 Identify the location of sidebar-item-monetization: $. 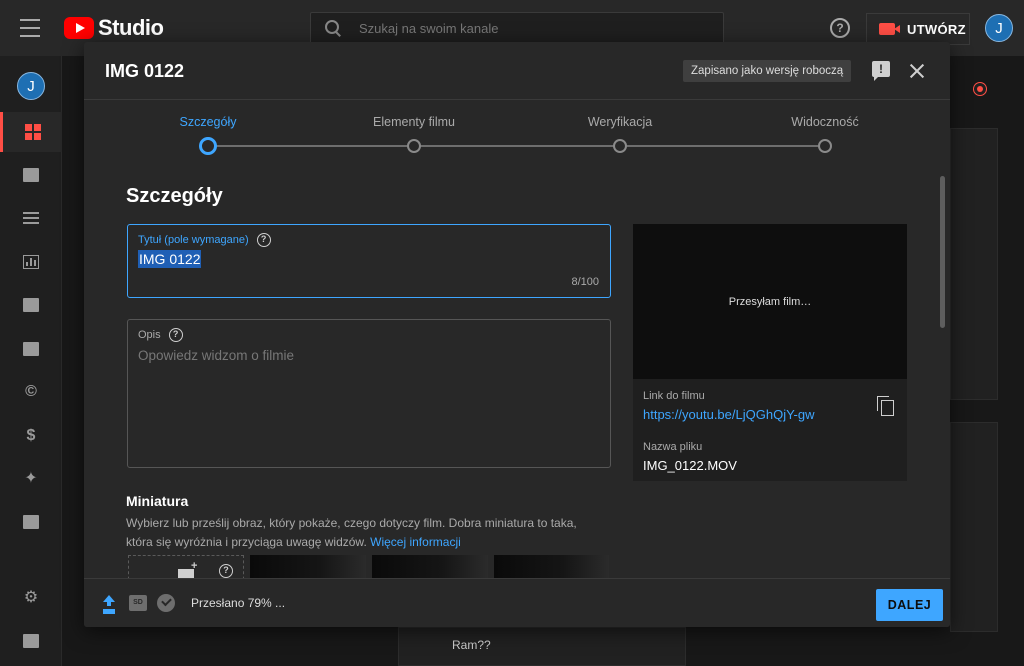
(31, 436).